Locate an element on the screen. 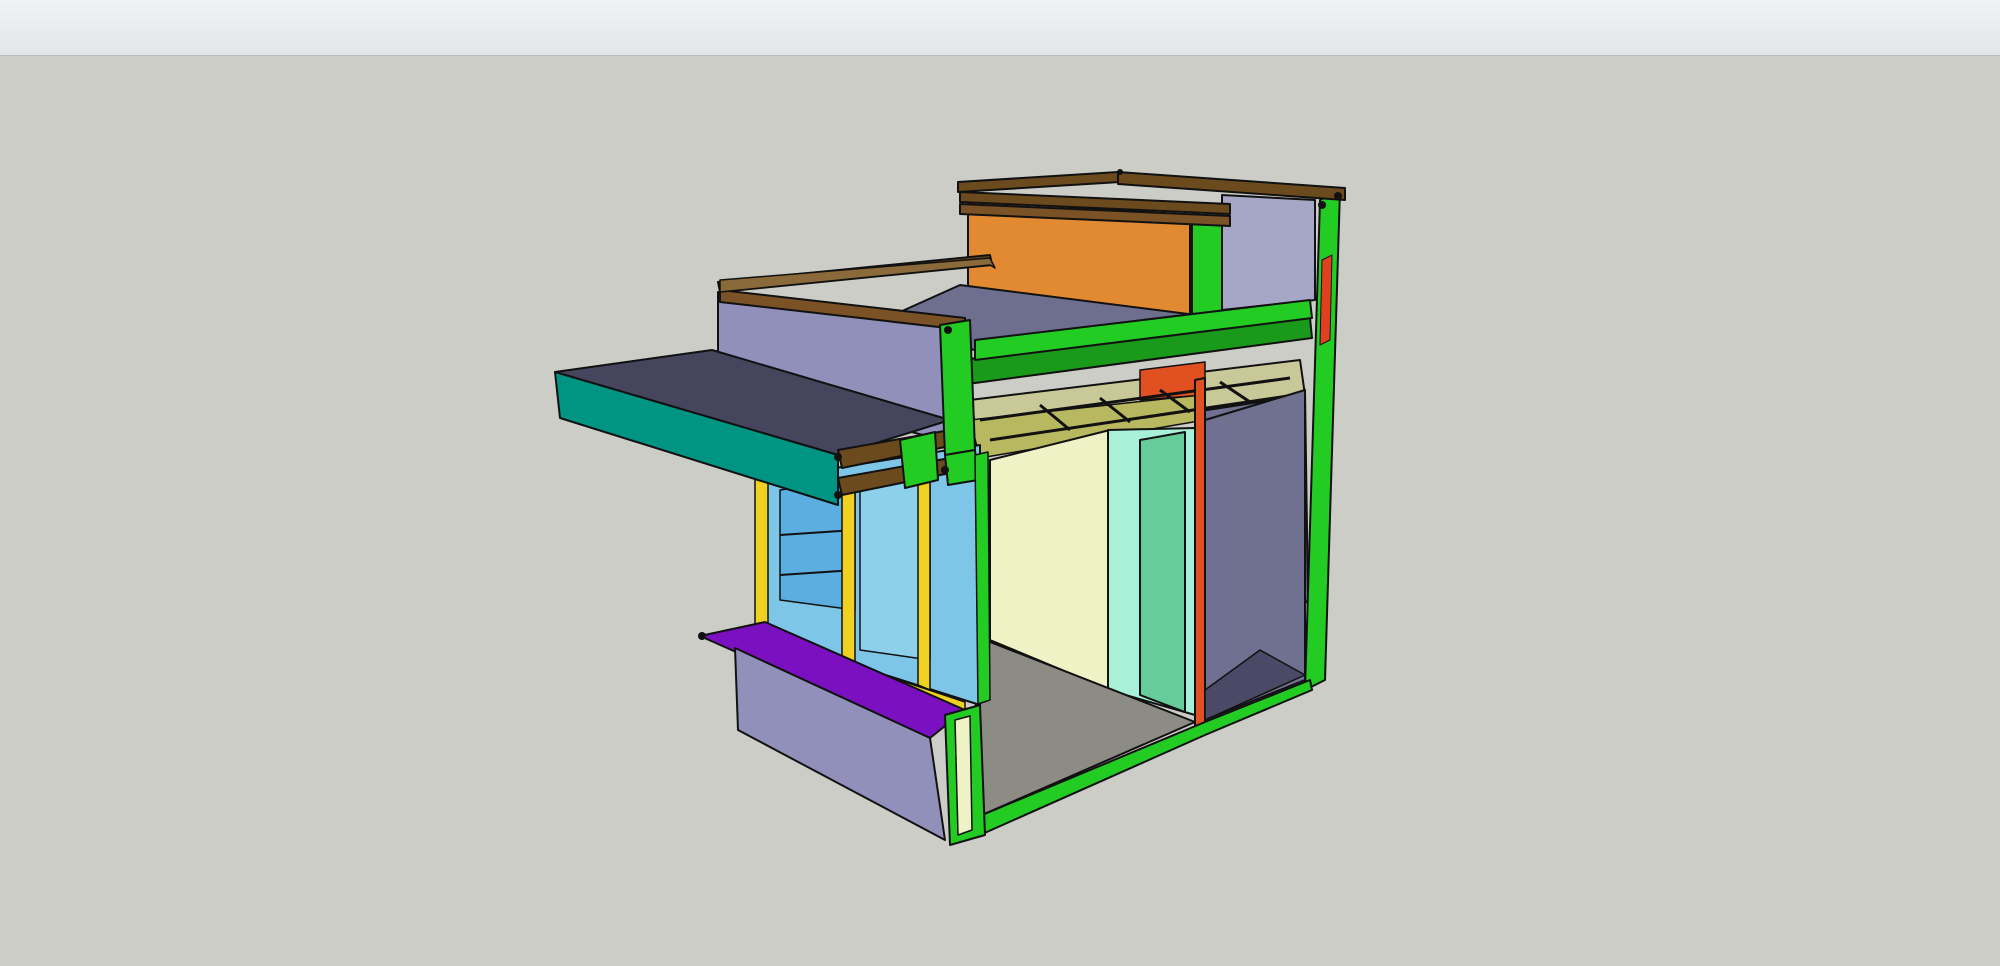 This screenshot has width=2000, height=966. mullion-right is located at coordinates (924, 582).